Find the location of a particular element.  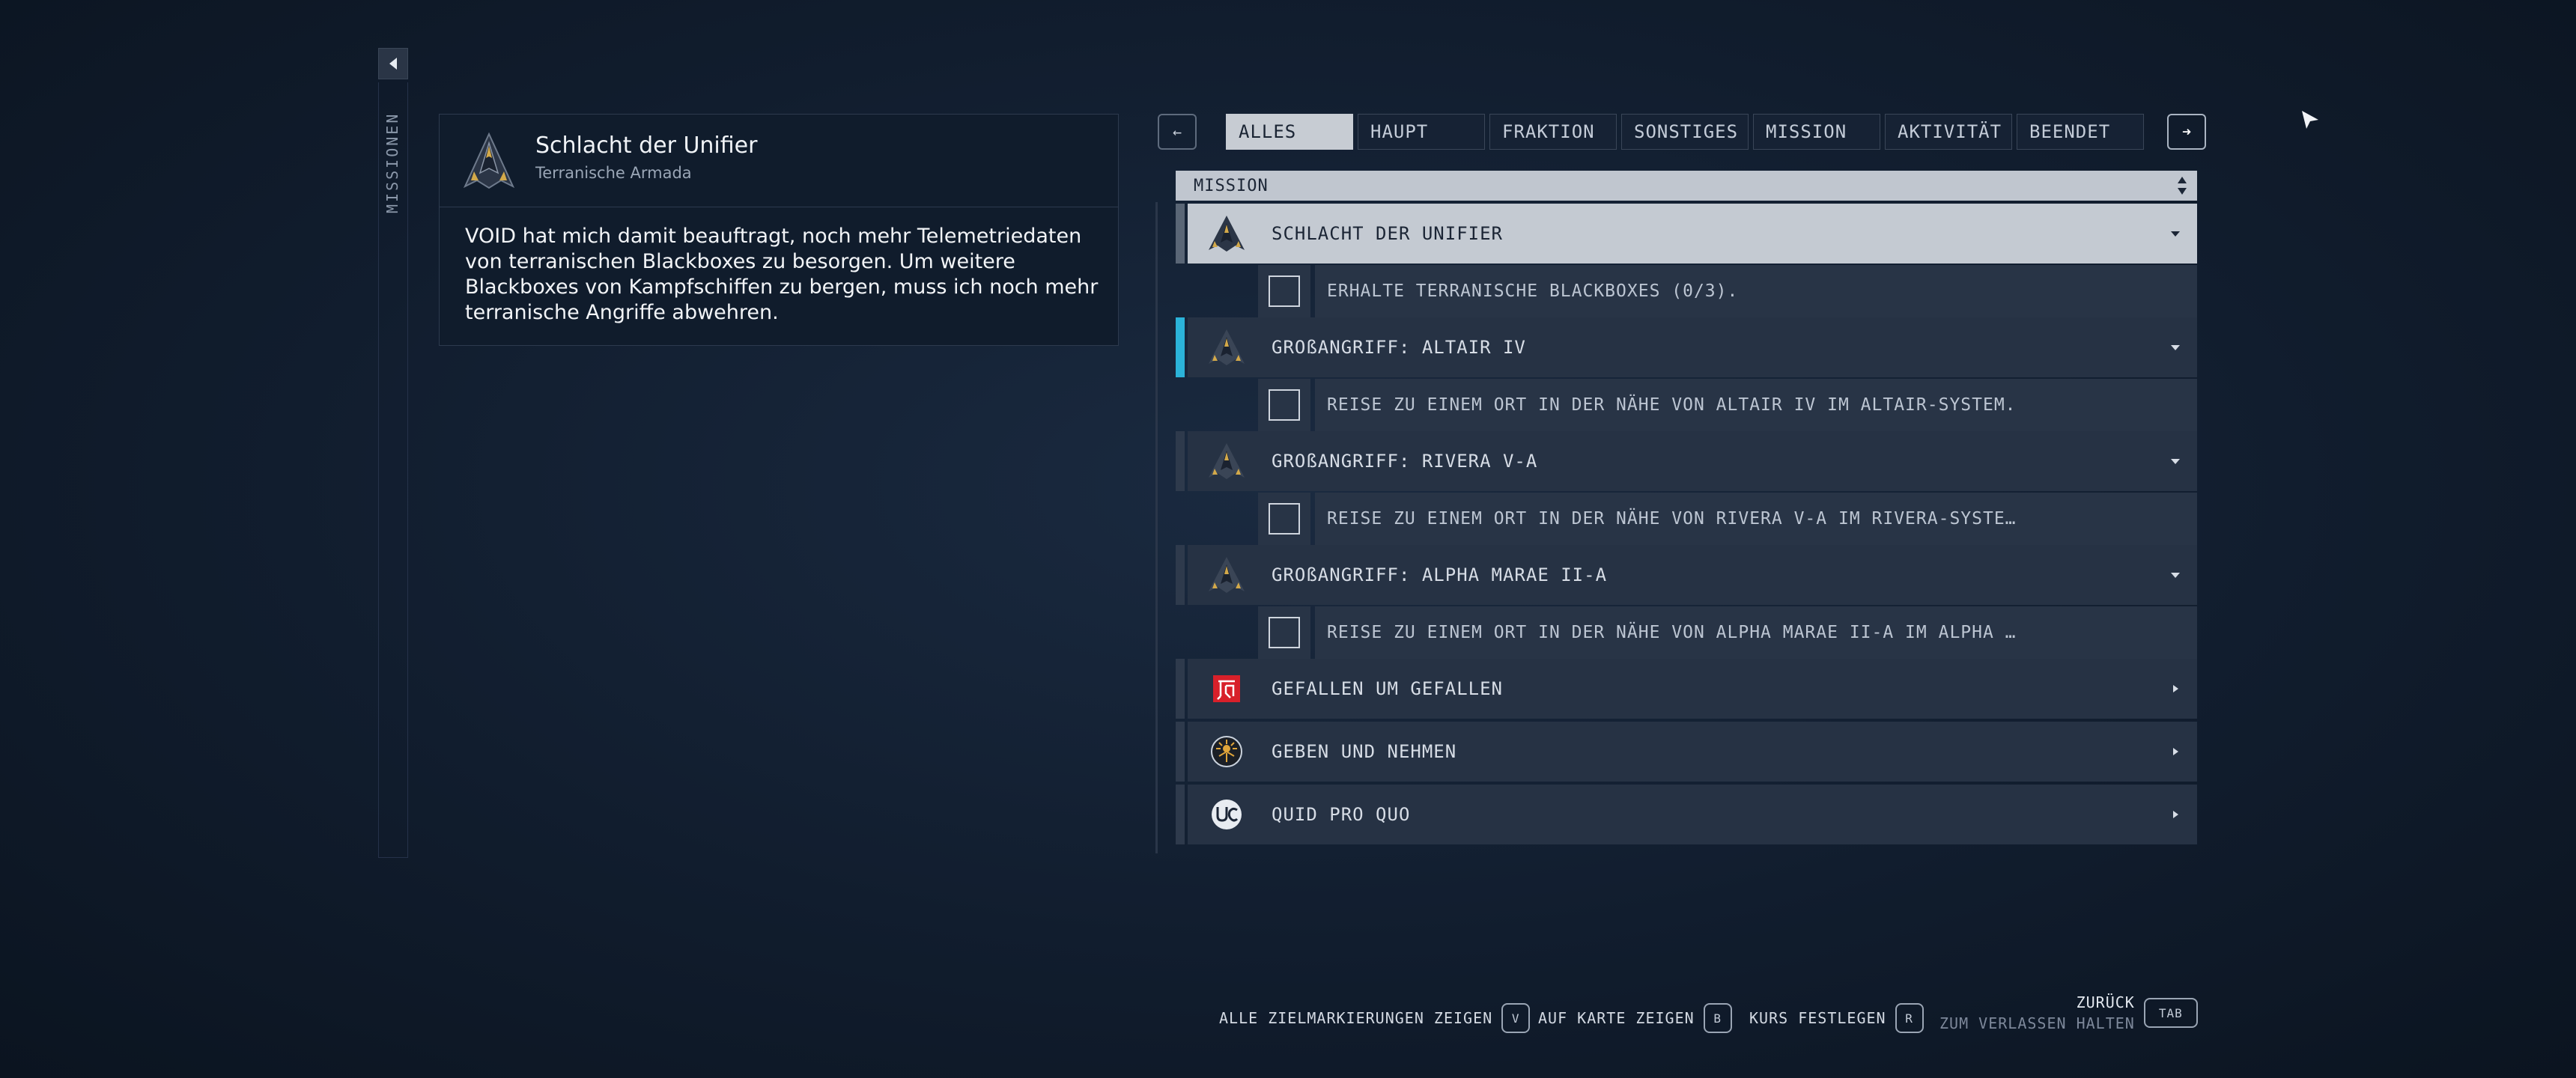

mission-name: GEBEN UND NEHMEN is located at coordinates (1364, 751).